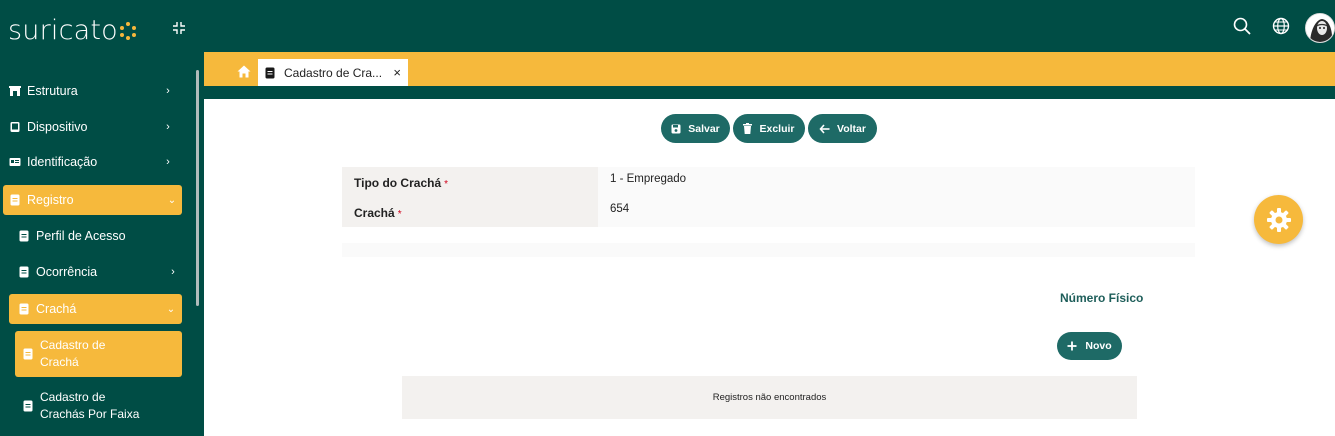  I want to click on tab-cadastro-de-cracha: Cadastro de Cra... ×, so click(333, 72).